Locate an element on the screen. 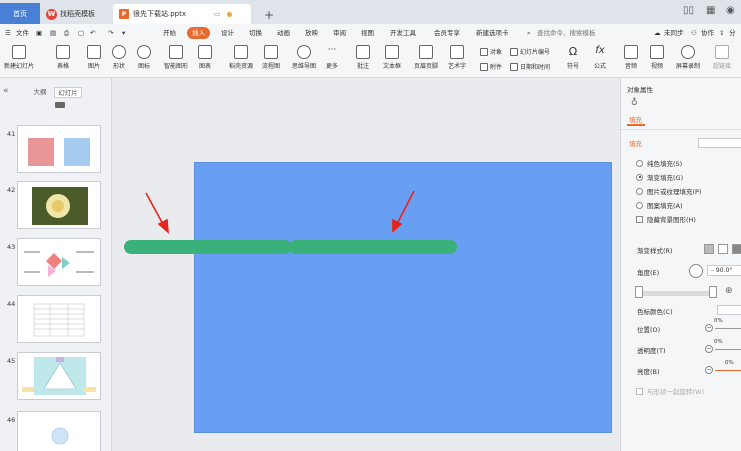 The image size is (741, 451). comment-button: 批注 is located at coordinates (363, 57).